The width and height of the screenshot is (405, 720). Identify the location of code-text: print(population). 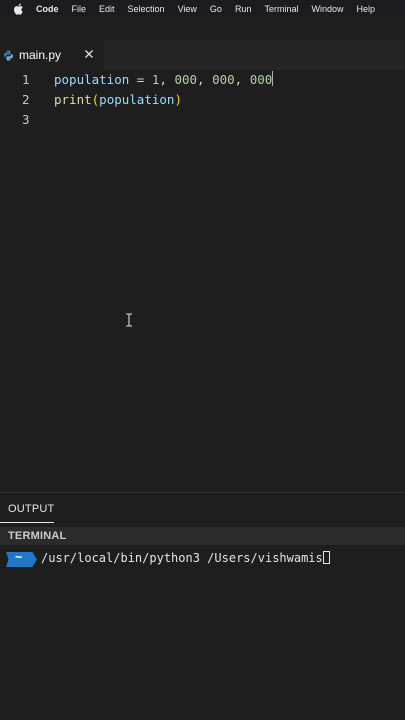
(118, 100).